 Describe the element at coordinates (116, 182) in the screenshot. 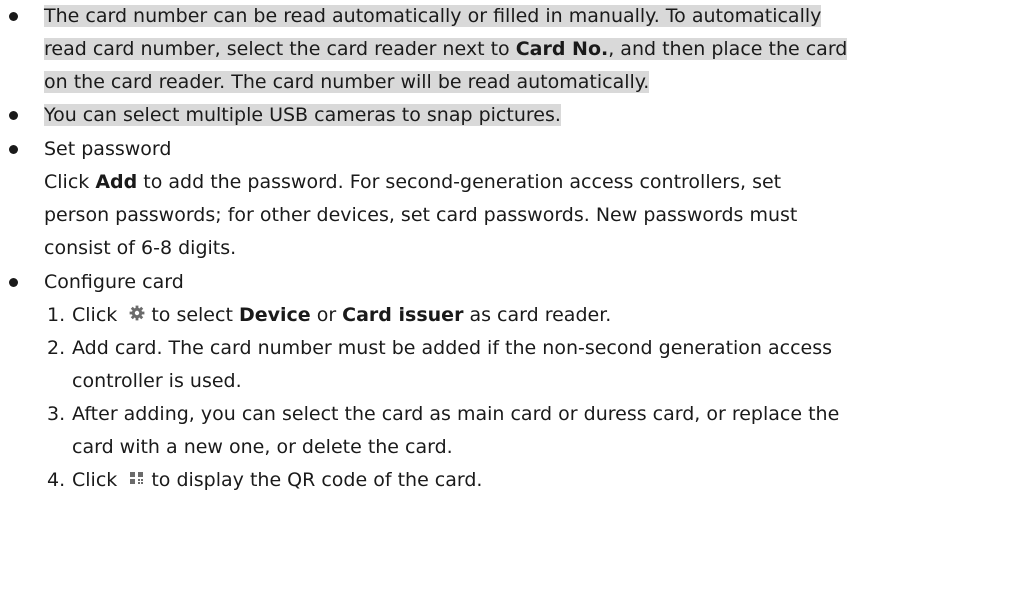

I see `bold-term-add: Add` at that location.